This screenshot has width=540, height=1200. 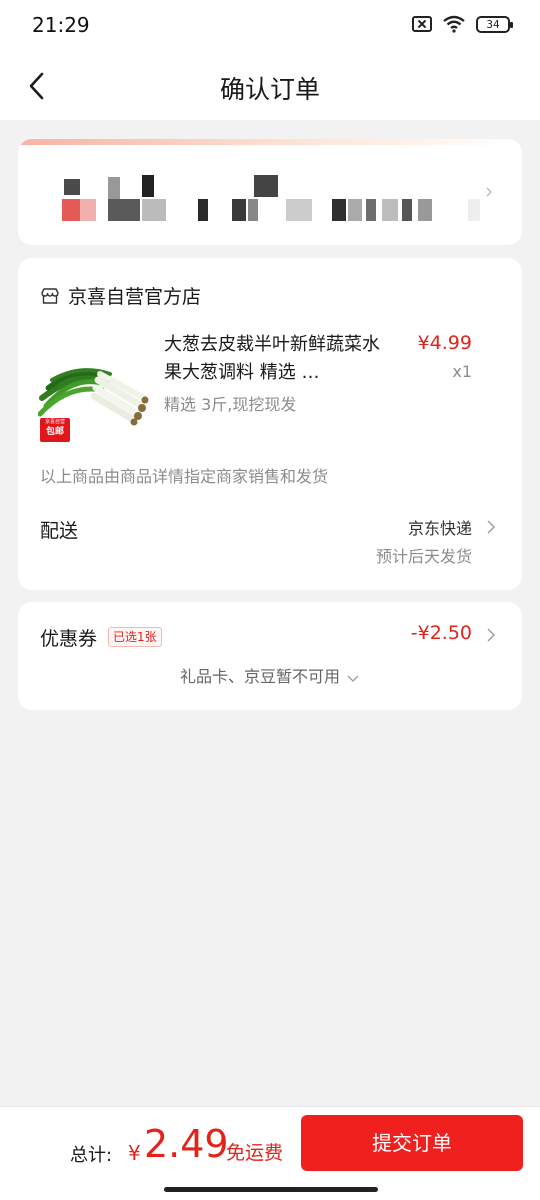 I want to click on page-header: 确认订单, so click(x=270, y=86).